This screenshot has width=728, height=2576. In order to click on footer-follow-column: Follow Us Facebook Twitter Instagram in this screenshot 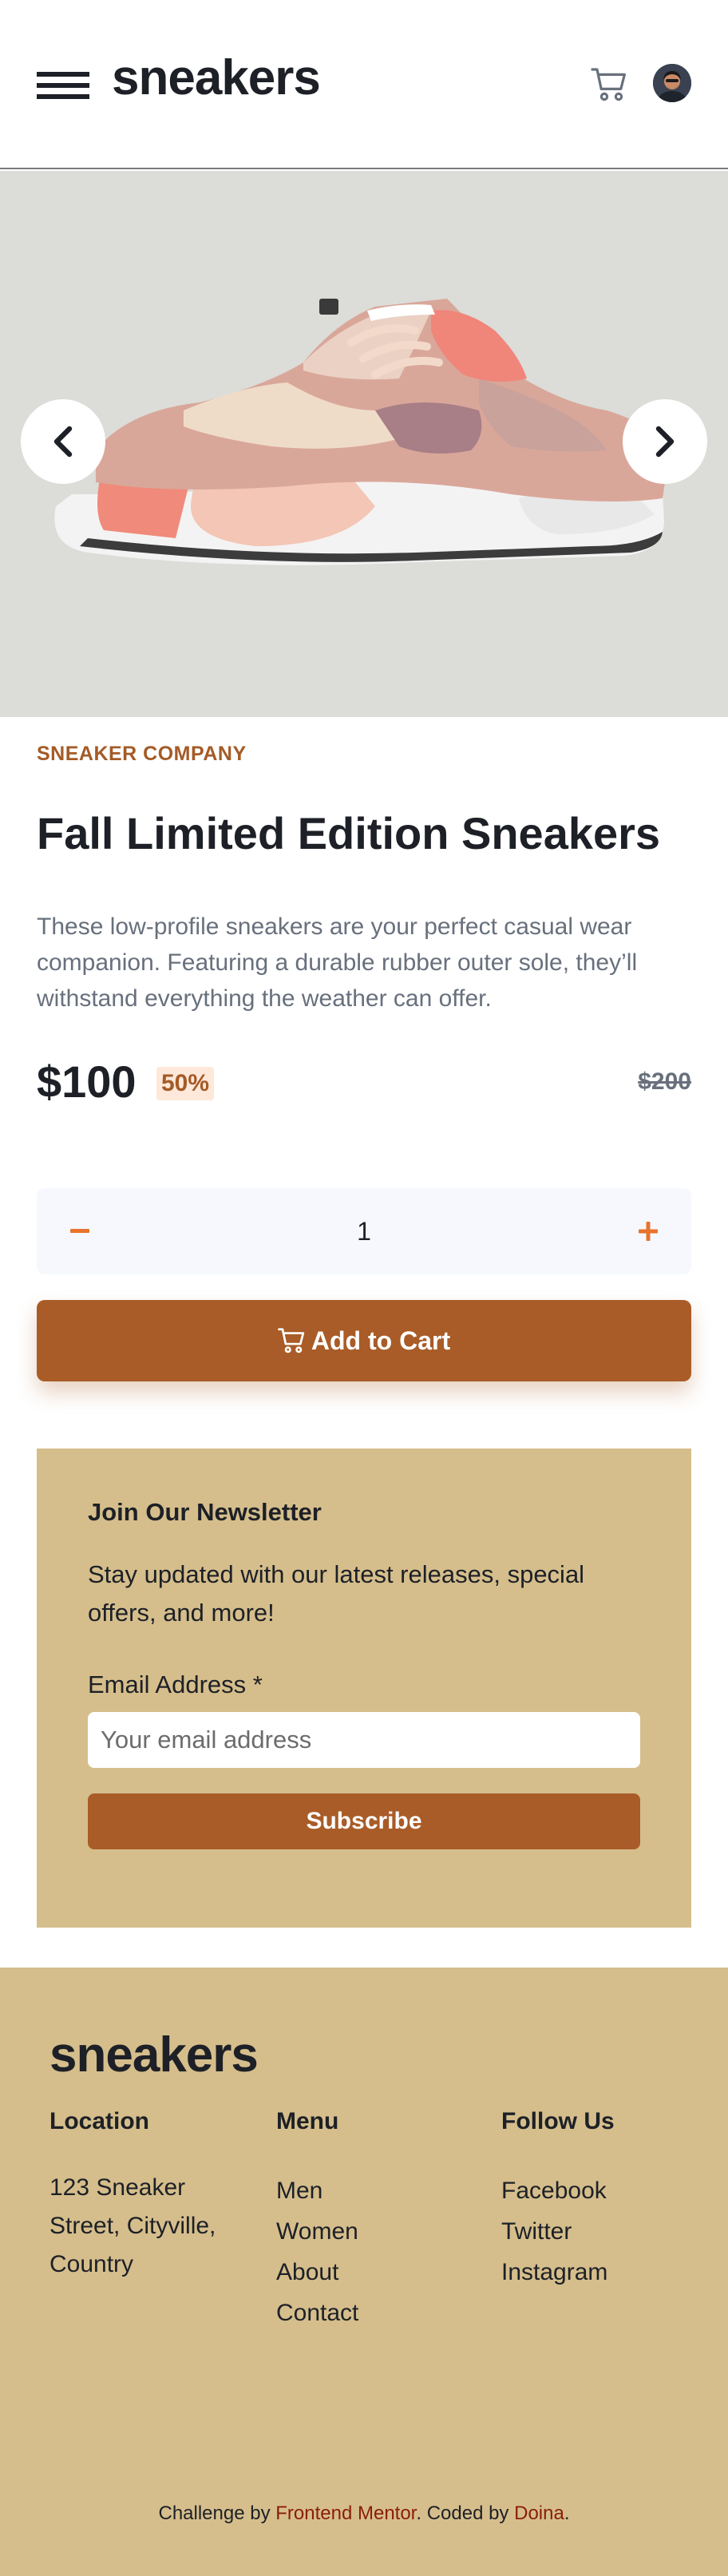, I will do `click(593, 2200)`.